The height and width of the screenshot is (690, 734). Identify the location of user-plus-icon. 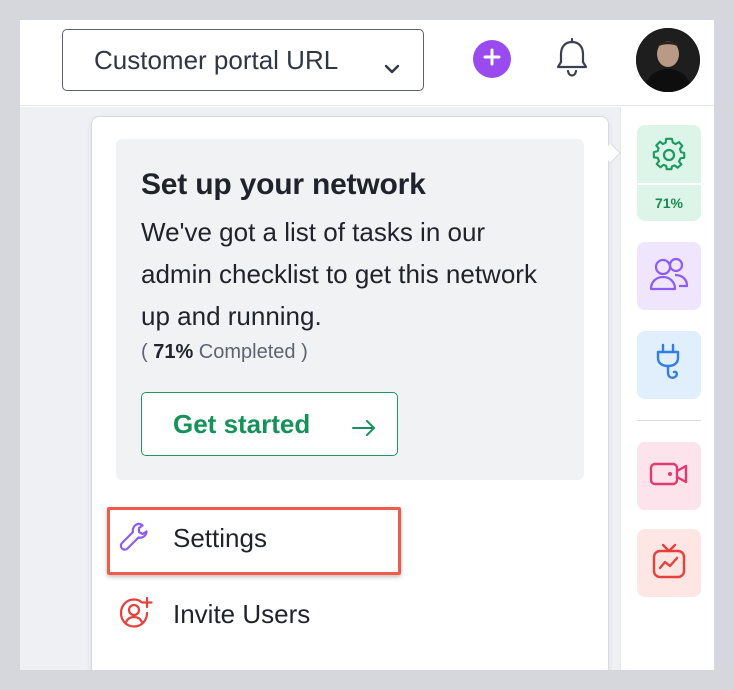
(136, 616).